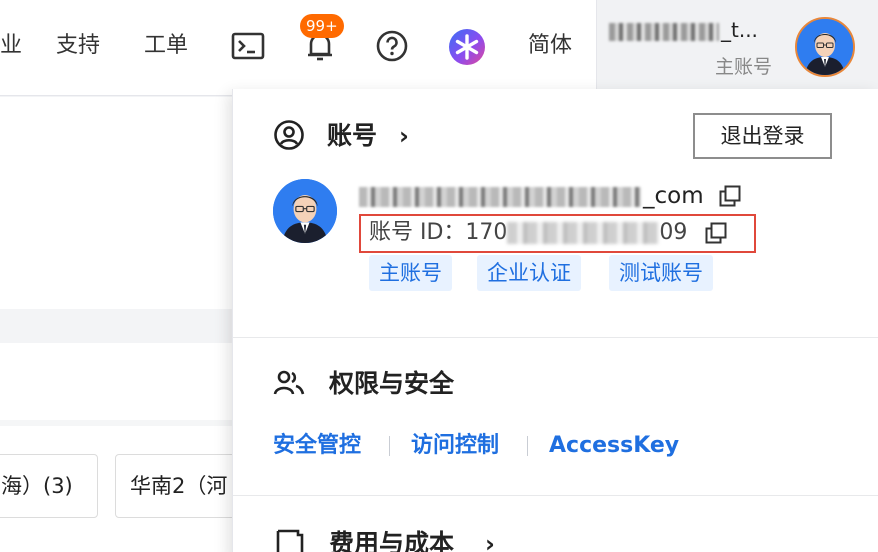  What do you see at coordinates (180, 486) in the screenshot?
I see `region-tab: 华南2（河` at bounding box center [180, 486].